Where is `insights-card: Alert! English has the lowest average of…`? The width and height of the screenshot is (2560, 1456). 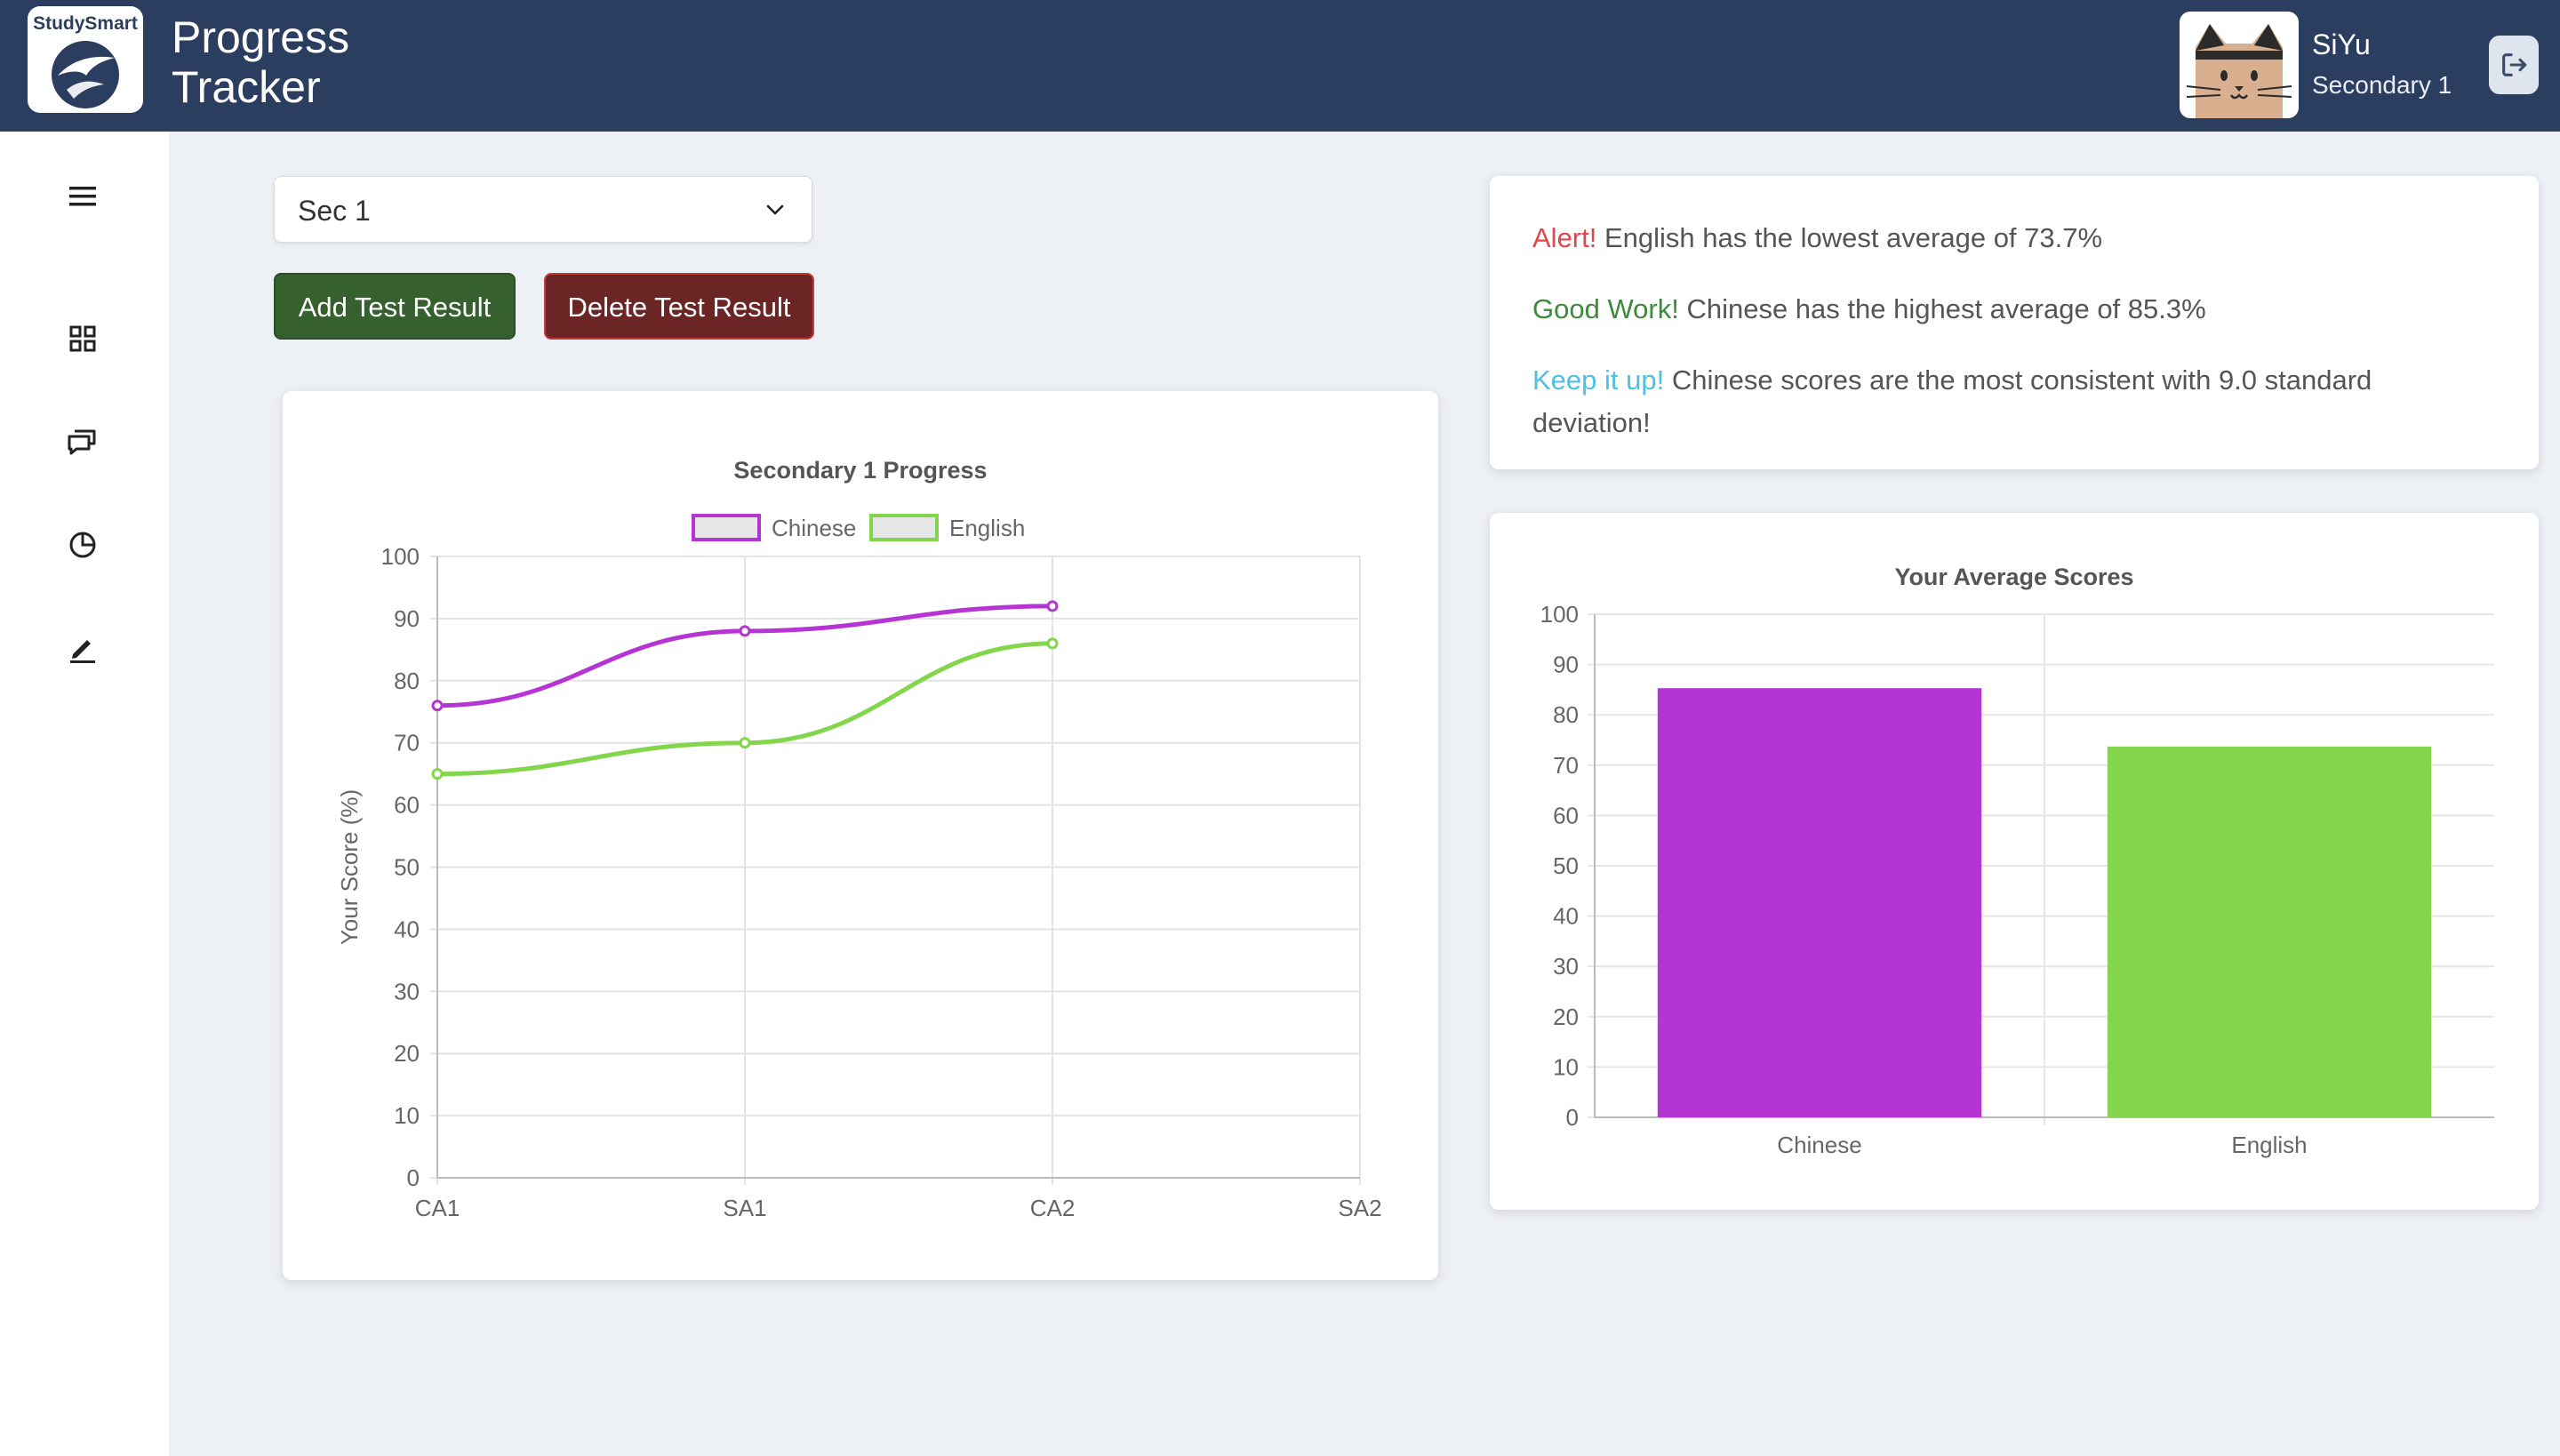 insights-card: Alert! English has the lowest average of… is located at coordinates (2014, 322).